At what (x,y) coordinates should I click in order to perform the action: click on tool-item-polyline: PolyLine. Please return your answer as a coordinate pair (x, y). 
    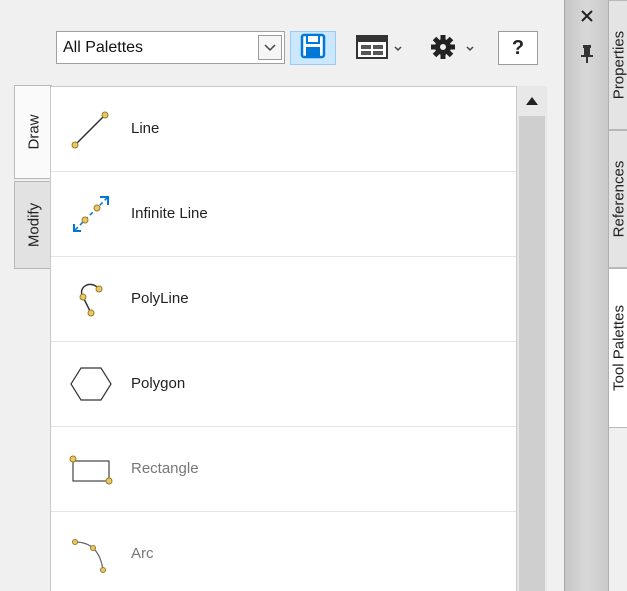
    Looking at the image, I should click on (283, 299).